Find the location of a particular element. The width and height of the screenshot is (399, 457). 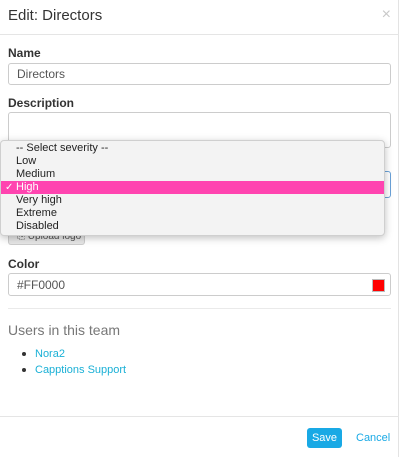

option-label: Low is located at coordinates (26, 161).